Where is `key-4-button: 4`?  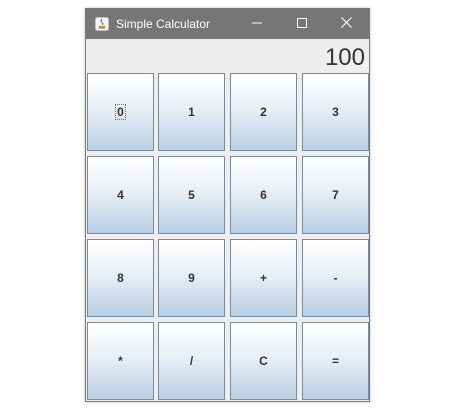
key-4-button: 4 is located at coordinates (120, 195).